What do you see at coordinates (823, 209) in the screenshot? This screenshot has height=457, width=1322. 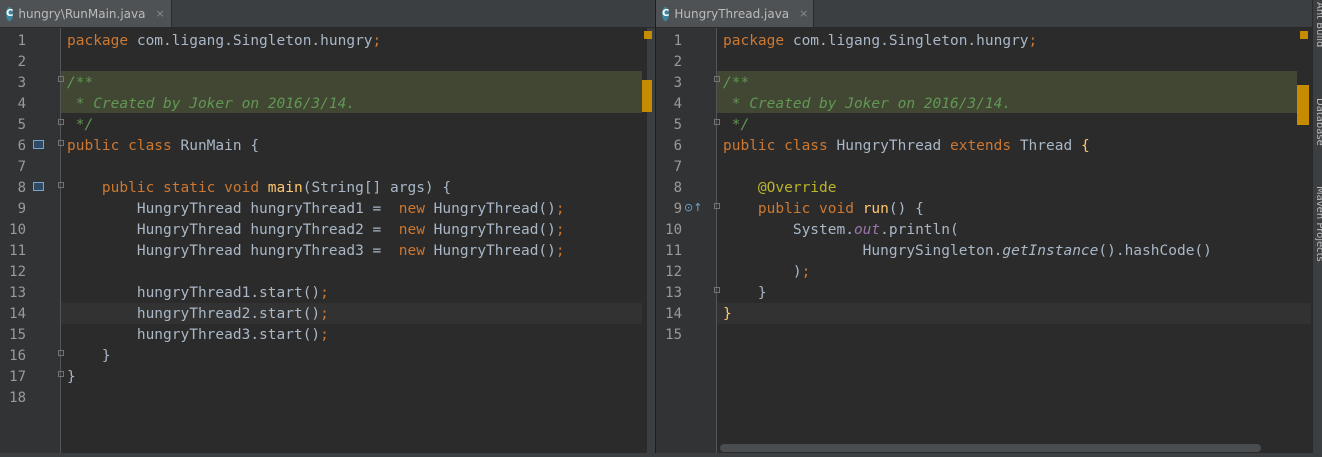 I see `code-line: public void run() {` at bounding box center [823, 209].